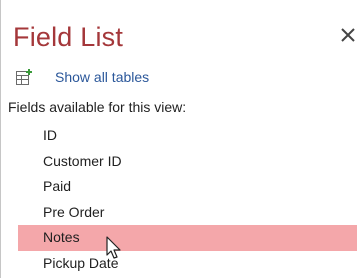 The image size is (362, 278). I want to click on fields-available-label: Fields available for this view:, so click(97, 107).